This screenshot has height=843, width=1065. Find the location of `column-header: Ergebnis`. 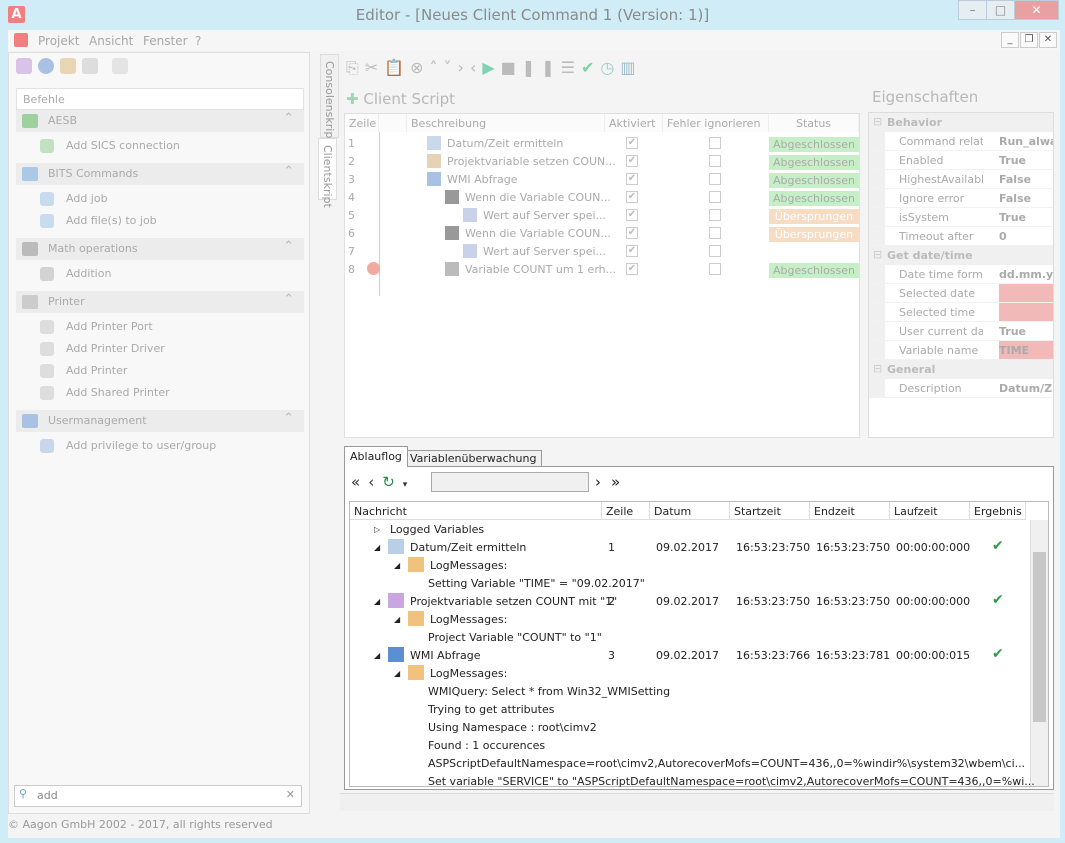

column-header: Ergebnis is located at coordinates (998, 511).